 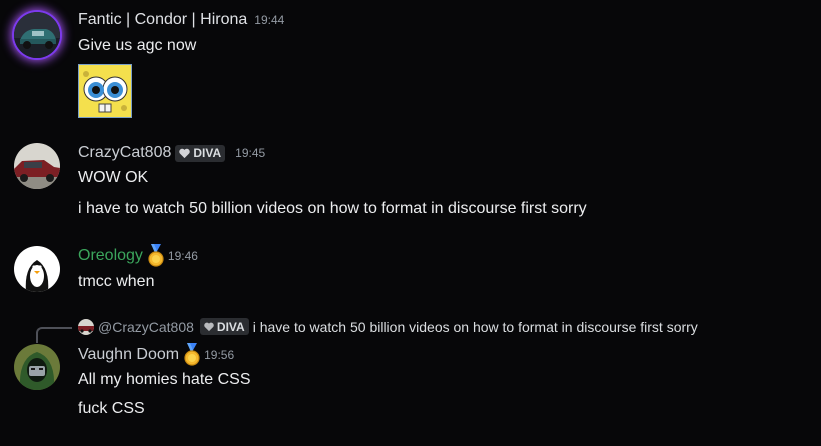 What do you see at coordinates (128, 355) in the screenshot?
I see `username: Vaughn Doom` at bounding box center [128, 355].